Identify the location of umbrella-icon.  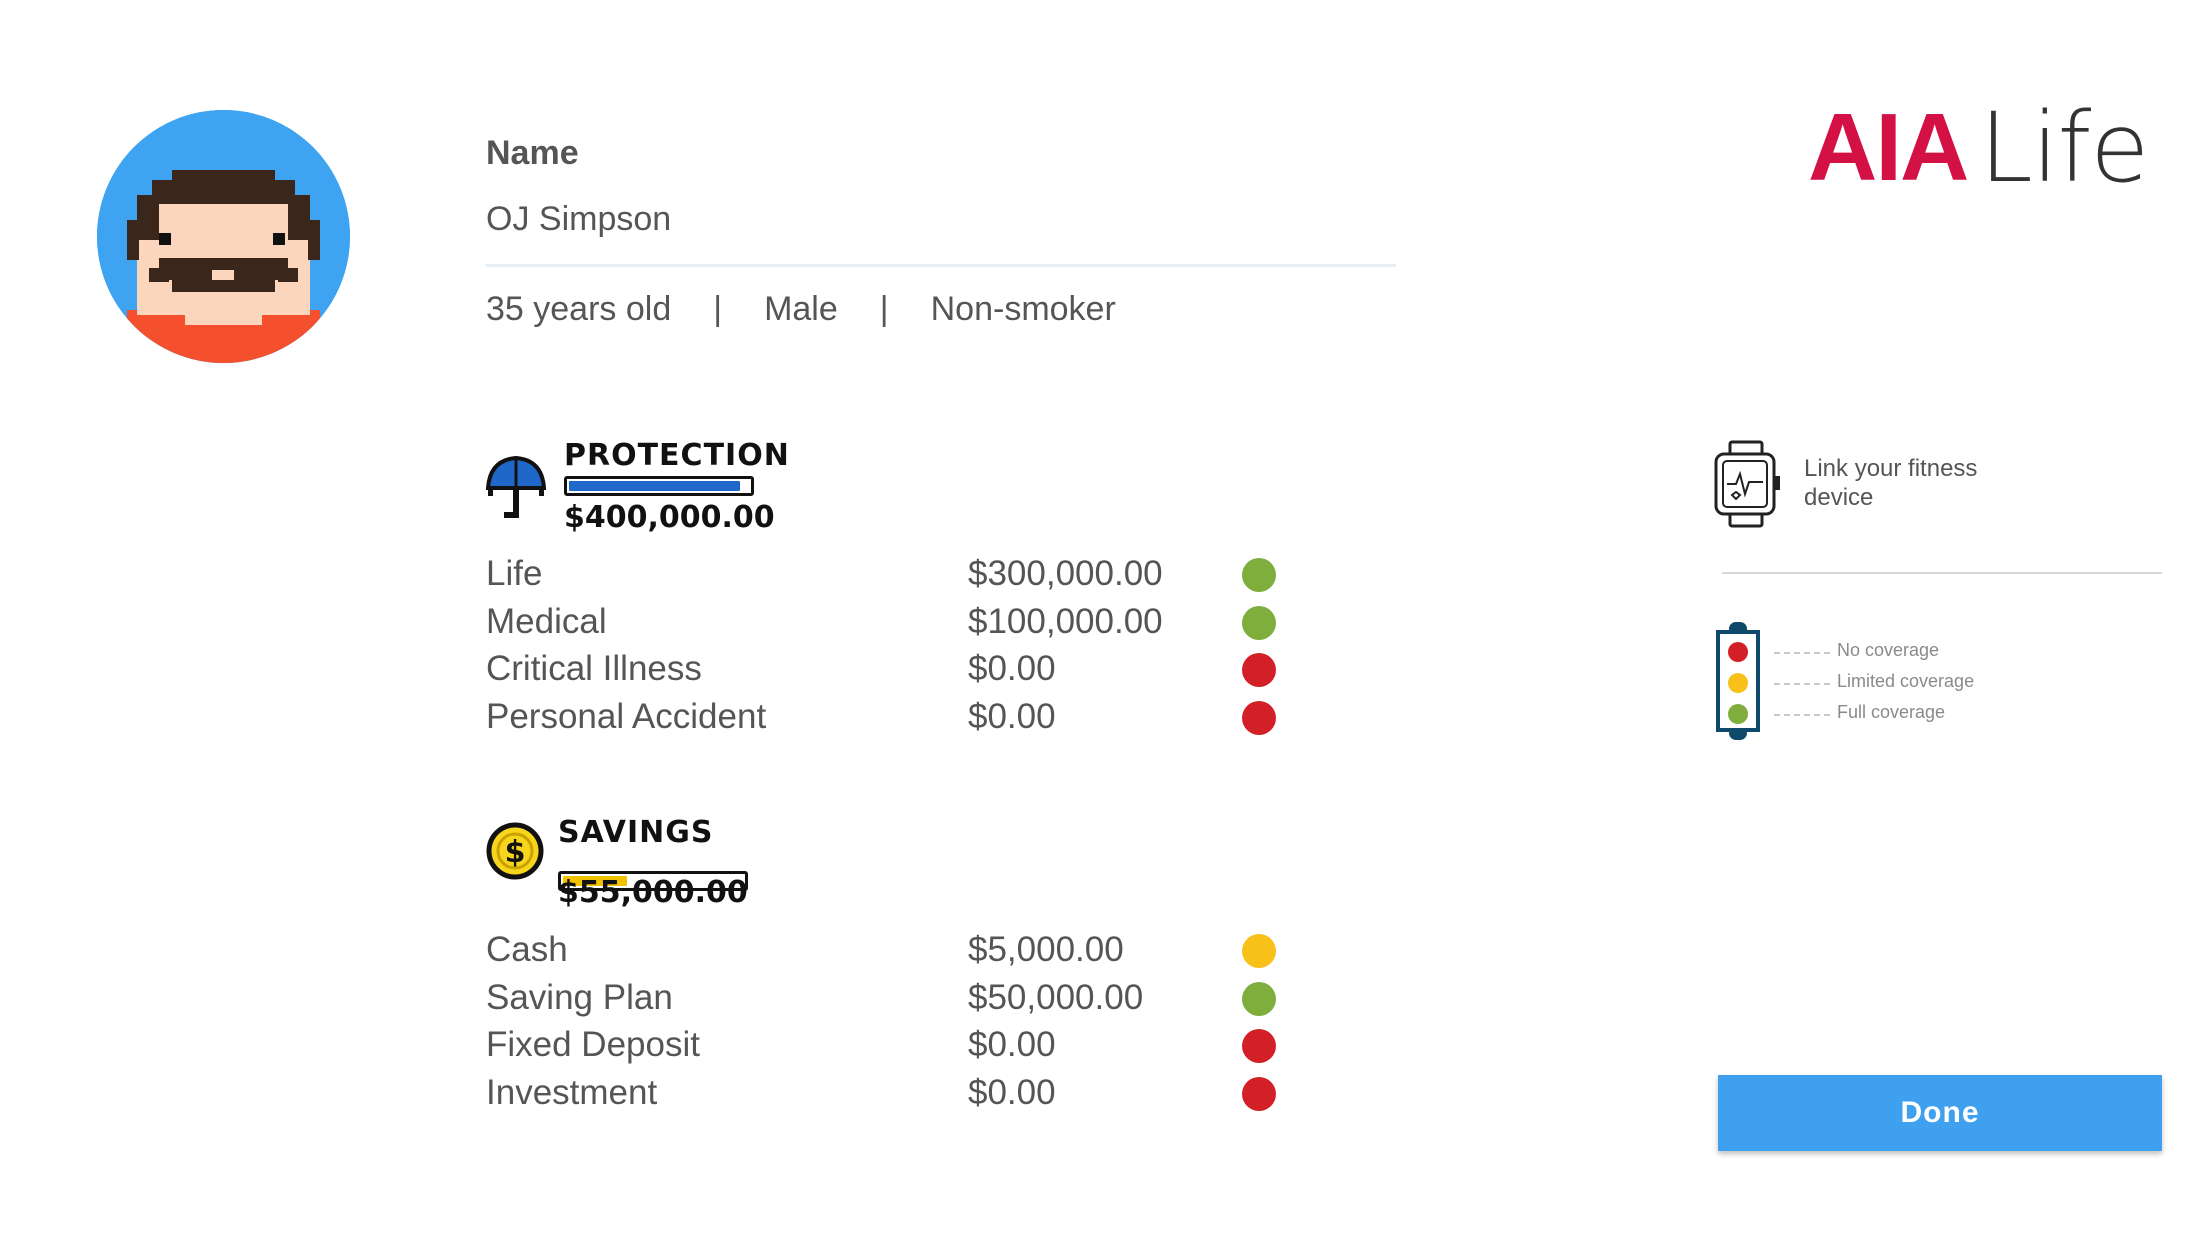
(516, 488).